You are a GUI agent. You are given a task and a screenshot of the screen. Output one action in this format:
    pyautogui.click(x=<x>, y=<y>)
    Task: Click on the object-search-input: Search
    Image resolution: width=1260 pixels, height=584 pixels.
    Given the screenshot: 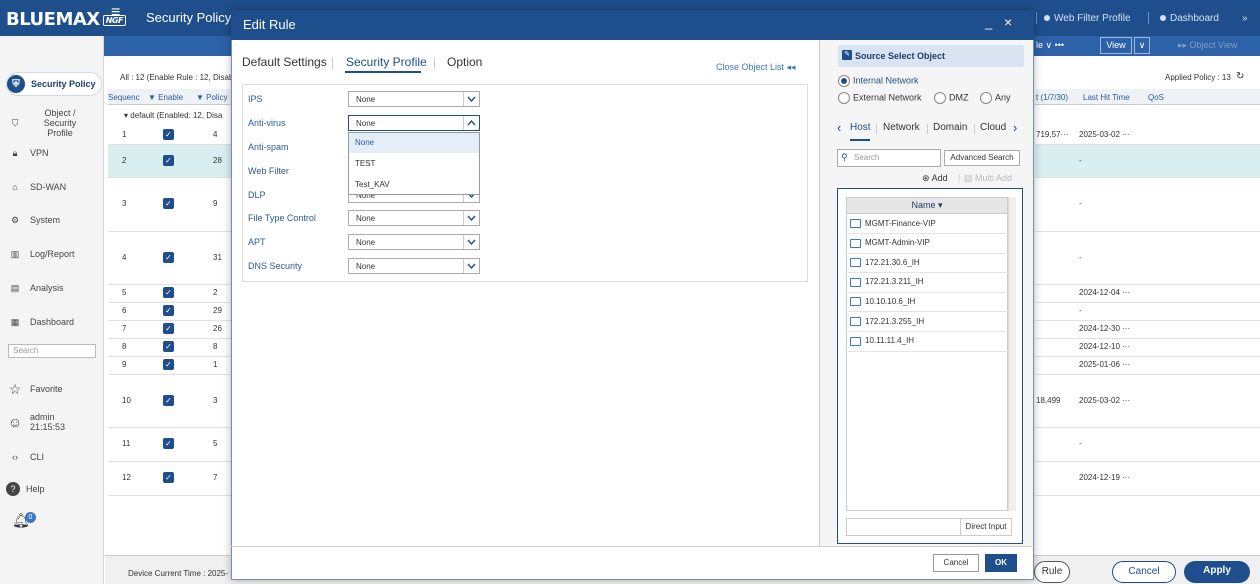 What is the action you would take?
    pyautogui.click(x=889, y=158)
    